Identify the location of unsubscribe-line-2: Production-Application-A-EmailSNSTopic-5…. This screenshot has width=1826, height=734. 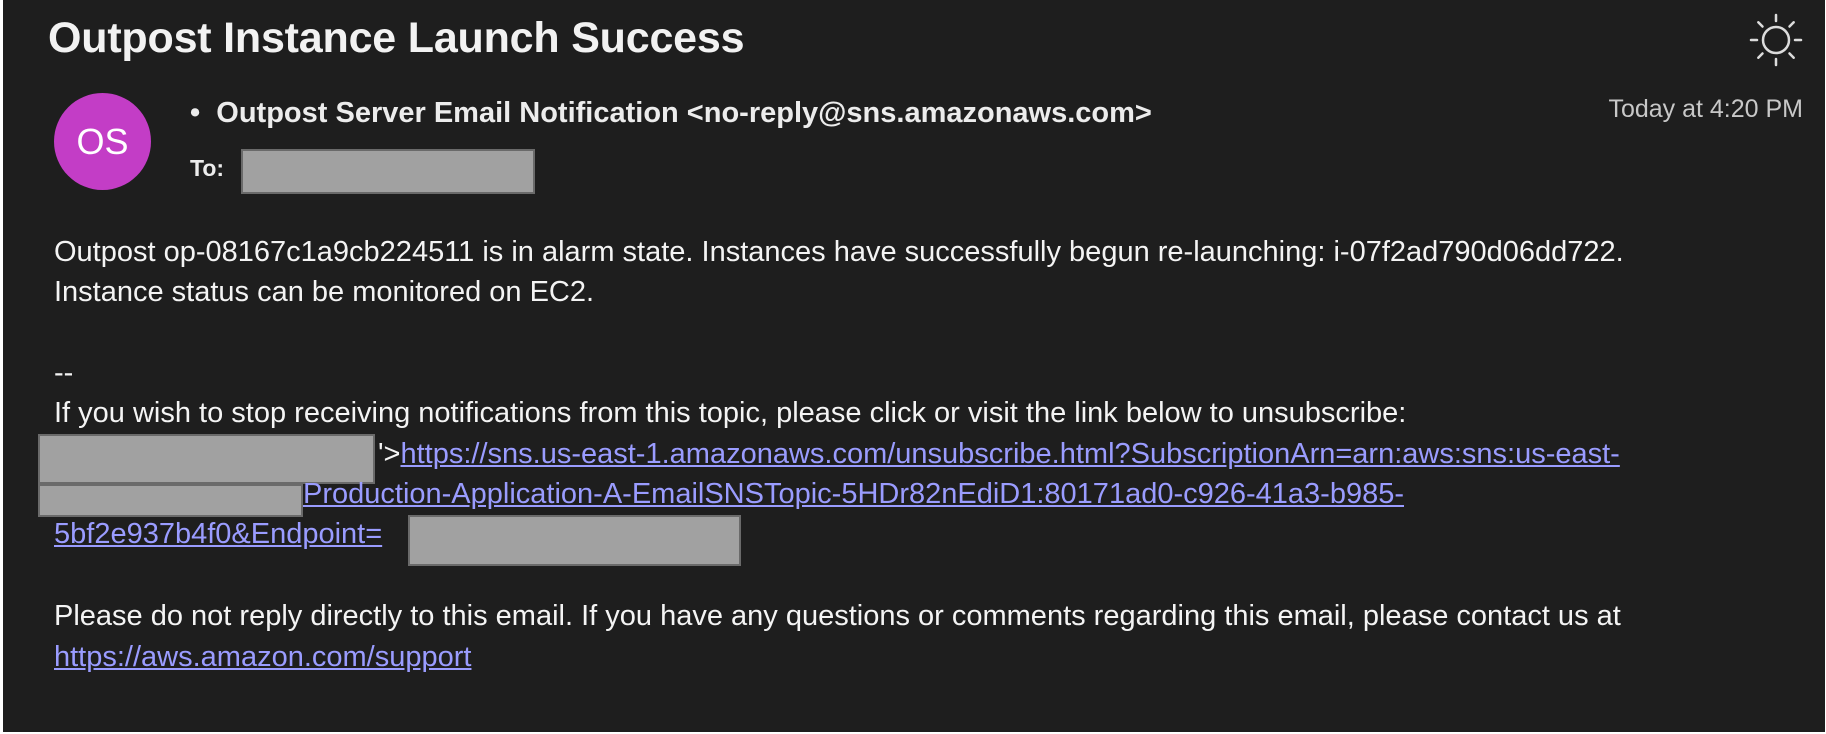
(853, 494).